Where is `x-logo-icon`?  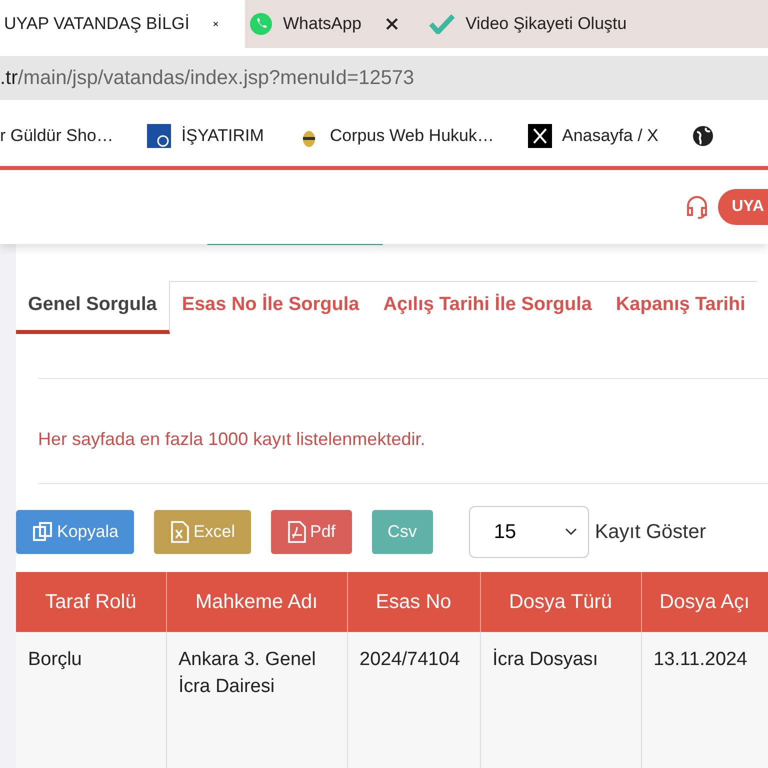
x-logo-icon is located at coordinates (540, 136).